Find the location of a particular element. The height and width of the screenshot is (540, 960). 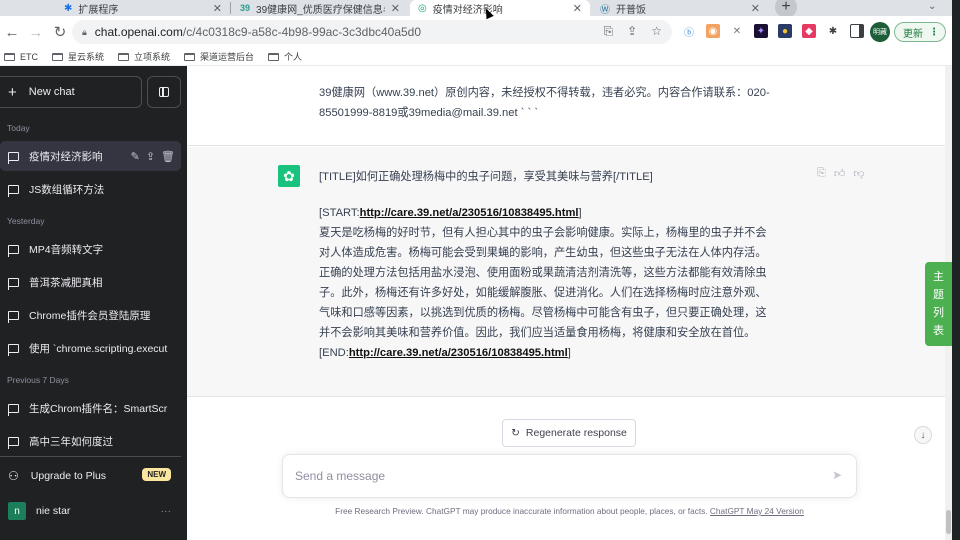

forward-button: → is located at coordinates (36, 32).